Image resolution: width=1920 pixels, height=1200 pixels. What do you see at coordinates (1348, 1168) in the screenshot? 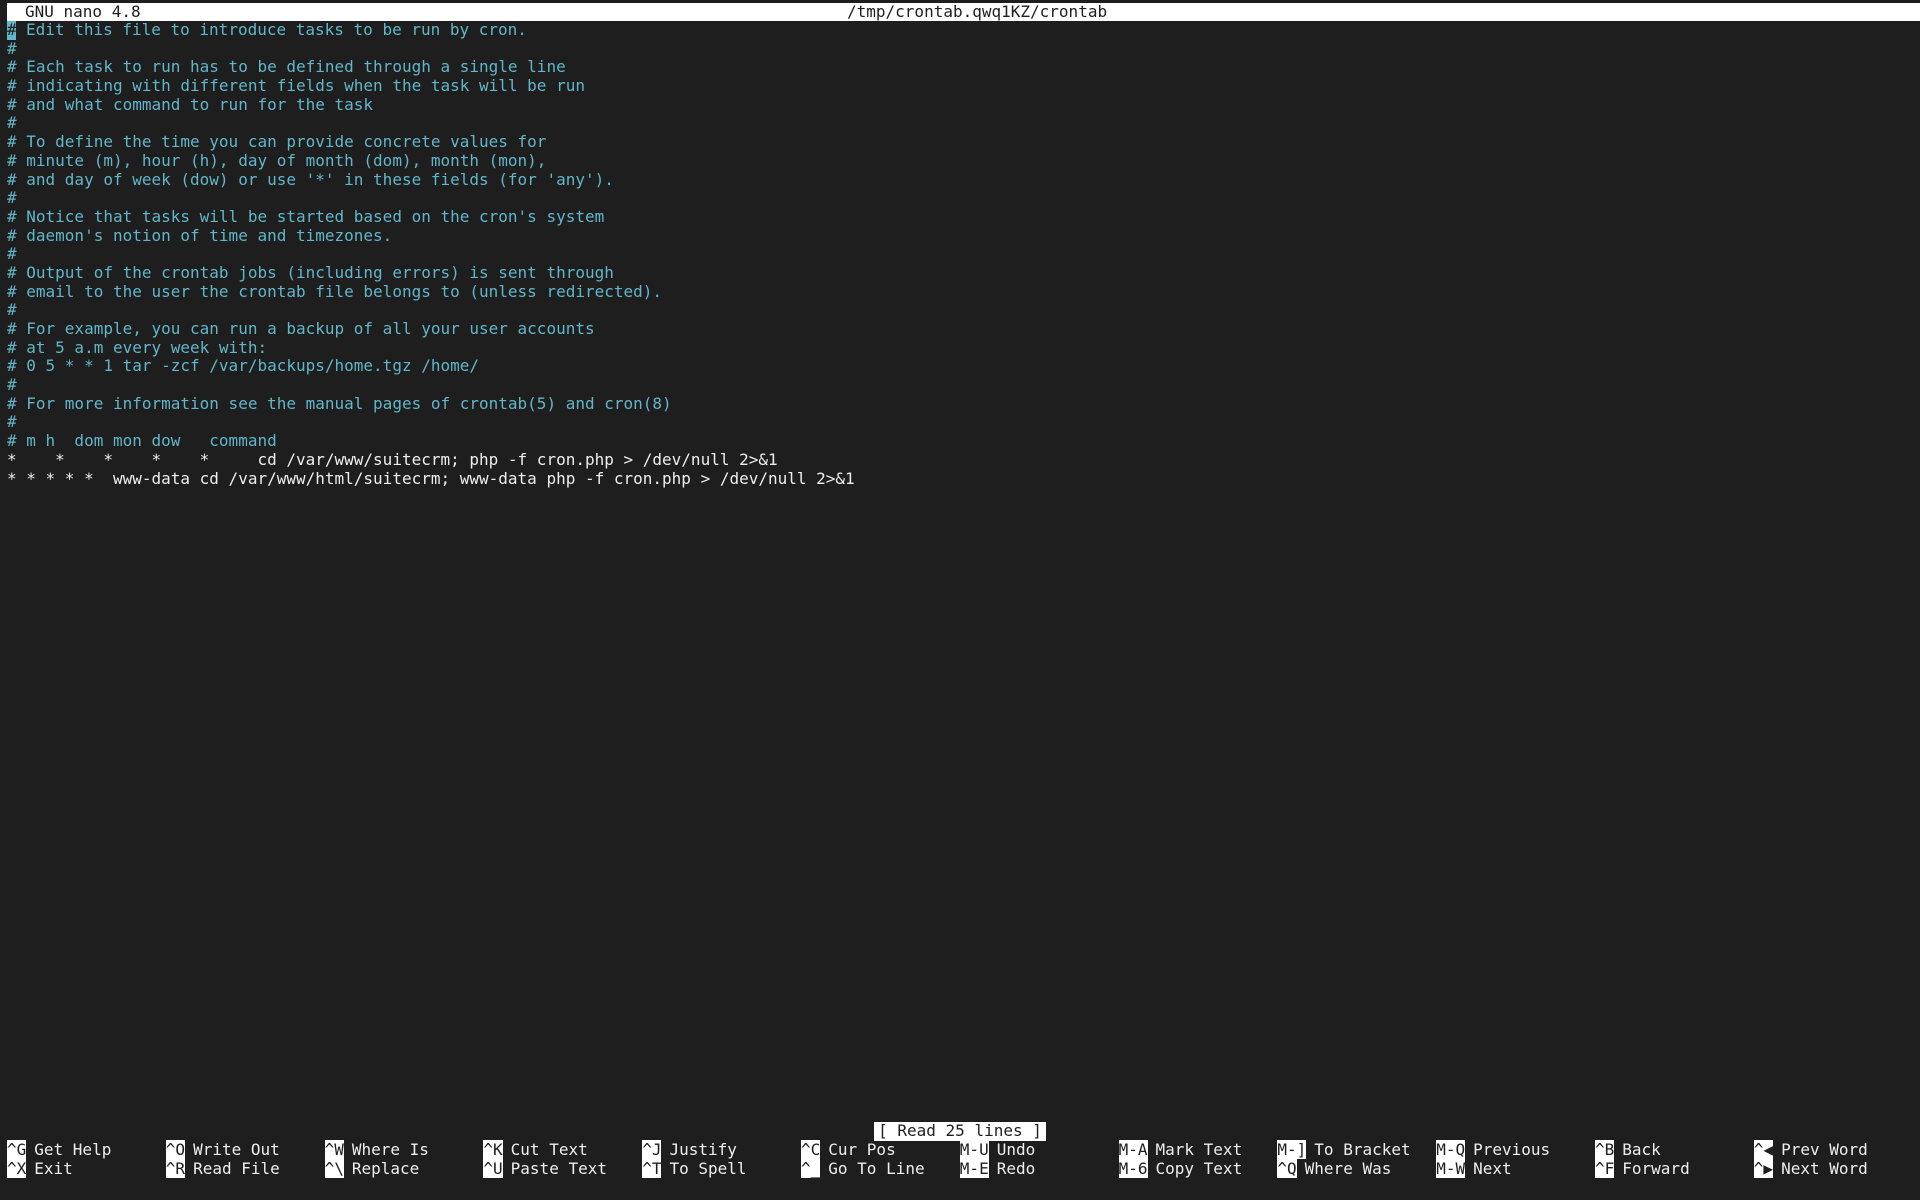
I see `shortcut-label: Where Was` at bounding box center [1348, 1168].